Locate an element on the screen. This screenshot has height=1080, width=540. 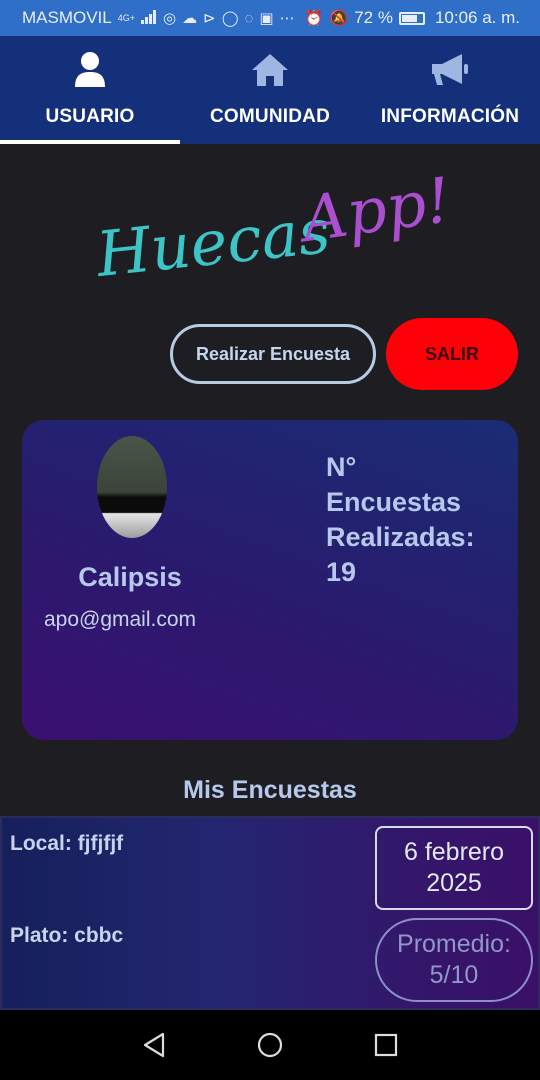
survey-plato: Plato: cbbc is located at coordinates (67, 935).